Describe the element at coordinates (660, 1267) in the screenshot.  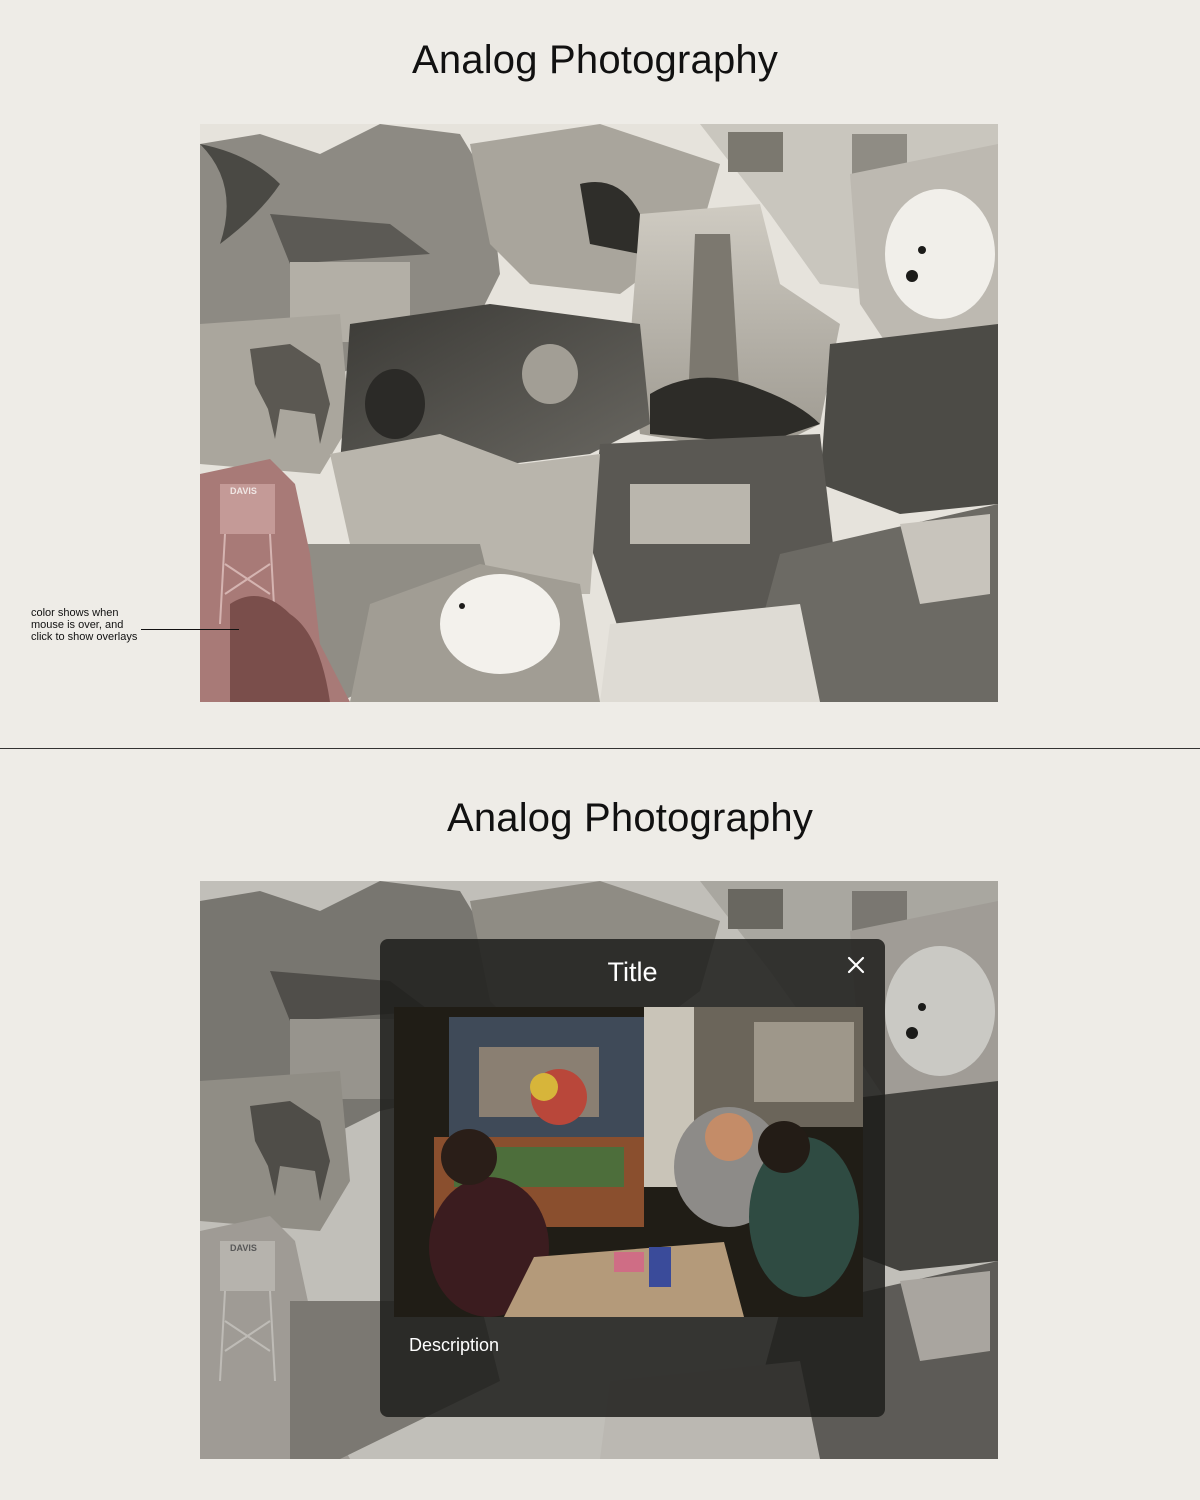
I see `drink-can` at that location.